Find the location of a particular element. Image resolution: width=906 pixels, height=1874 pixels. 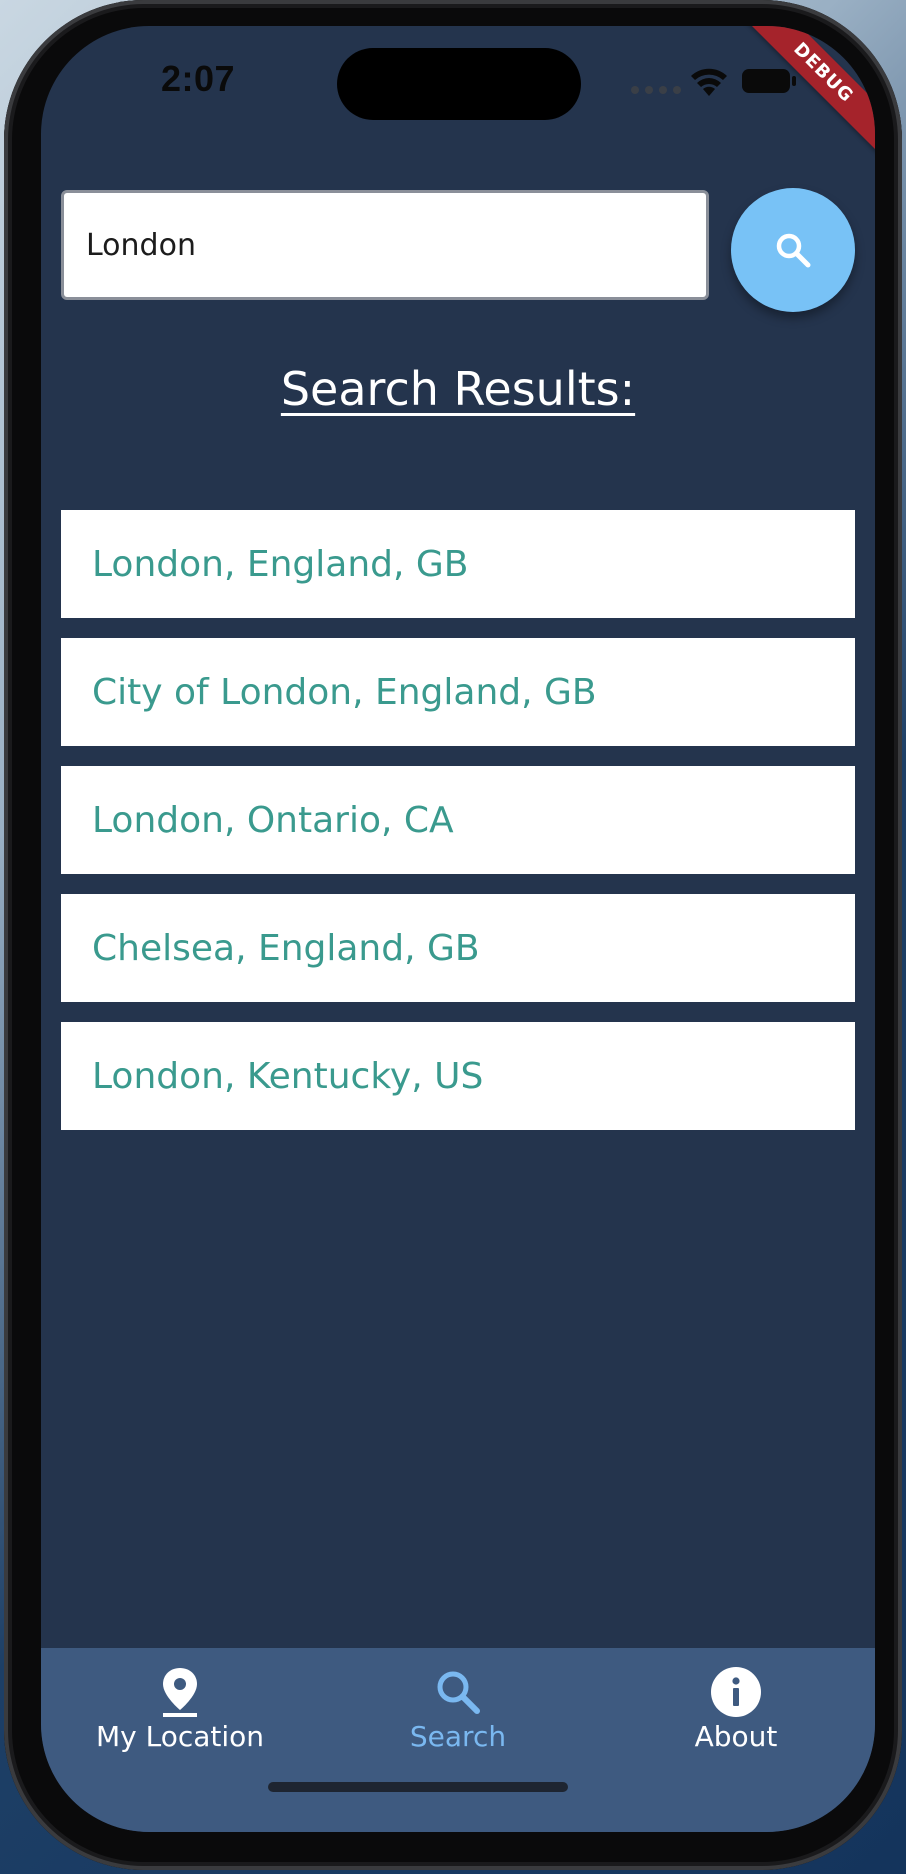

search-input is located at coordinates (385, 245).